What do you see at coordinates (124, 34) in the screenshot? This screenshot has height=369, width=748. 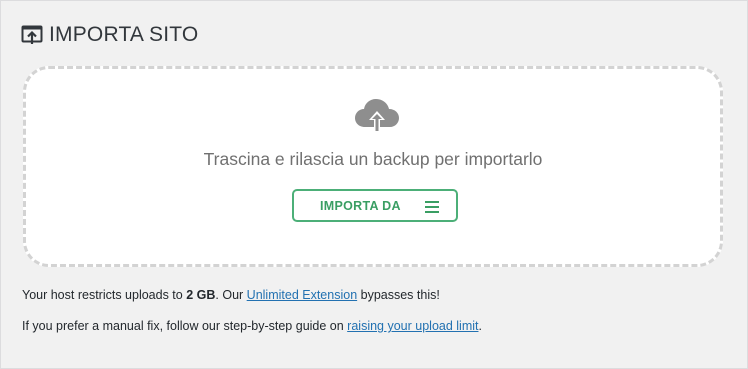 I see `page-title: IMPORTA SITO` at bounding box center [124, 34].